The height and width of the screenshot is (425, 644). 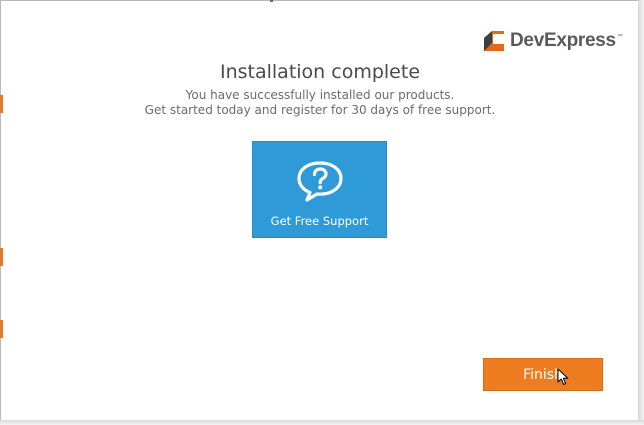 I want to click on question-speech-bubble-icon, so click(x=320, y=181).